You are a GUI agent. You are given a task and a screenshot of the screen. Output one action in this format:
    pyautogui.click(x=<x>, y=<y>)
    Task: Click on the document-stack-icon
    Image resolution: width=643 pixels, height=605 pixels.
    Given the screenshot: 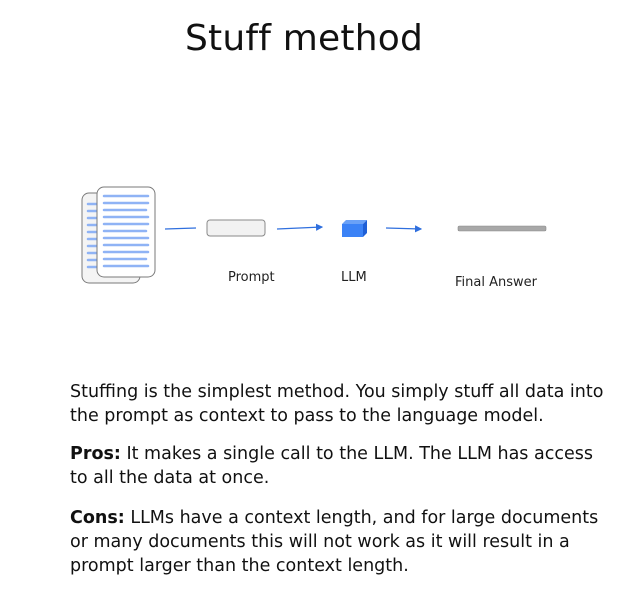 What is the action you would take?
    pyautogui.click(x=118, y=235)
    